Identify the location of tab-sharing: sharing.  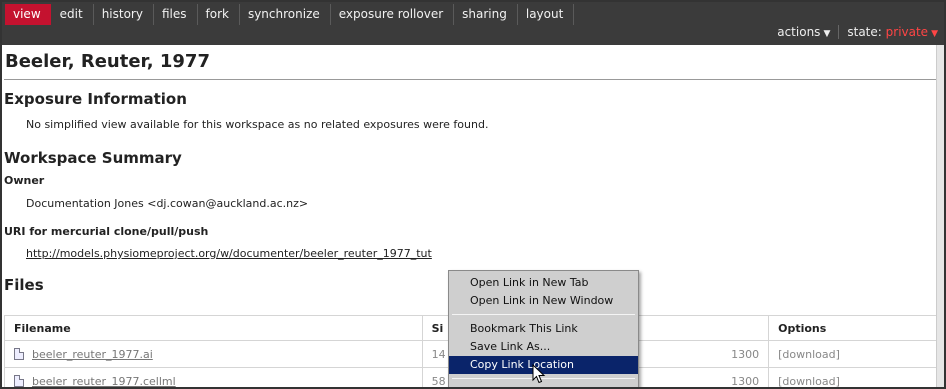
(486, 14).